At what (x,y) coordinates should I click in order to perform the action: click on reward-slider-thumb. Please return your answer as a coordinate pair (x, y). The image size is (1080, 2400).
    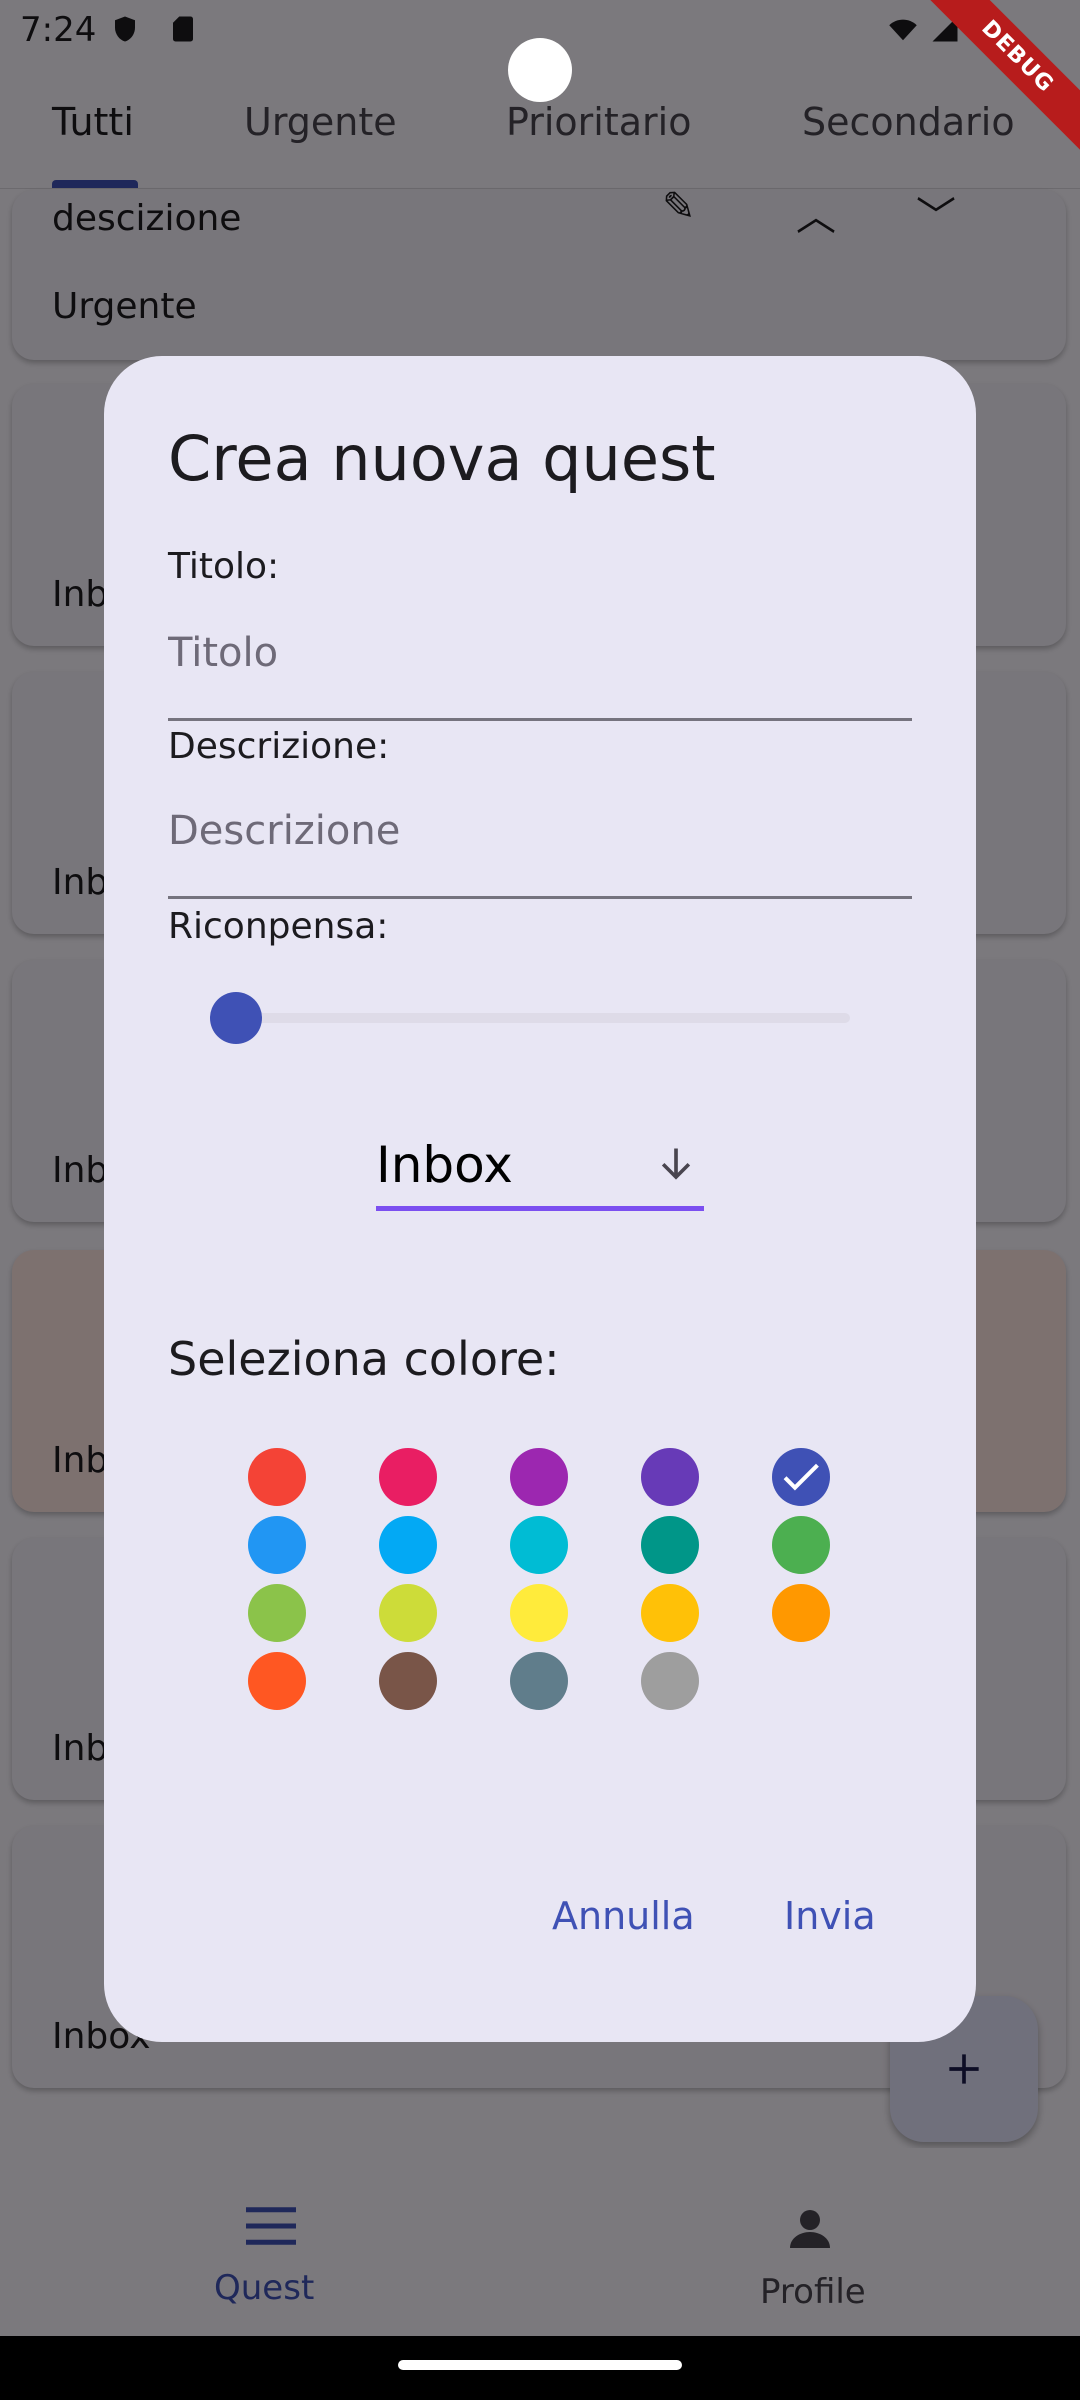
    Looking at the image, I should click on (236, 1018).